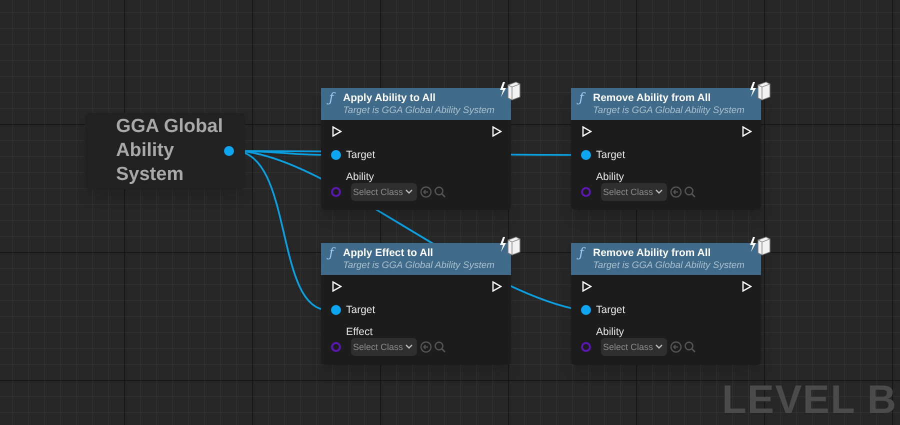  I want to click on variable-node: GGA Global Ability System, so click(165, 151).